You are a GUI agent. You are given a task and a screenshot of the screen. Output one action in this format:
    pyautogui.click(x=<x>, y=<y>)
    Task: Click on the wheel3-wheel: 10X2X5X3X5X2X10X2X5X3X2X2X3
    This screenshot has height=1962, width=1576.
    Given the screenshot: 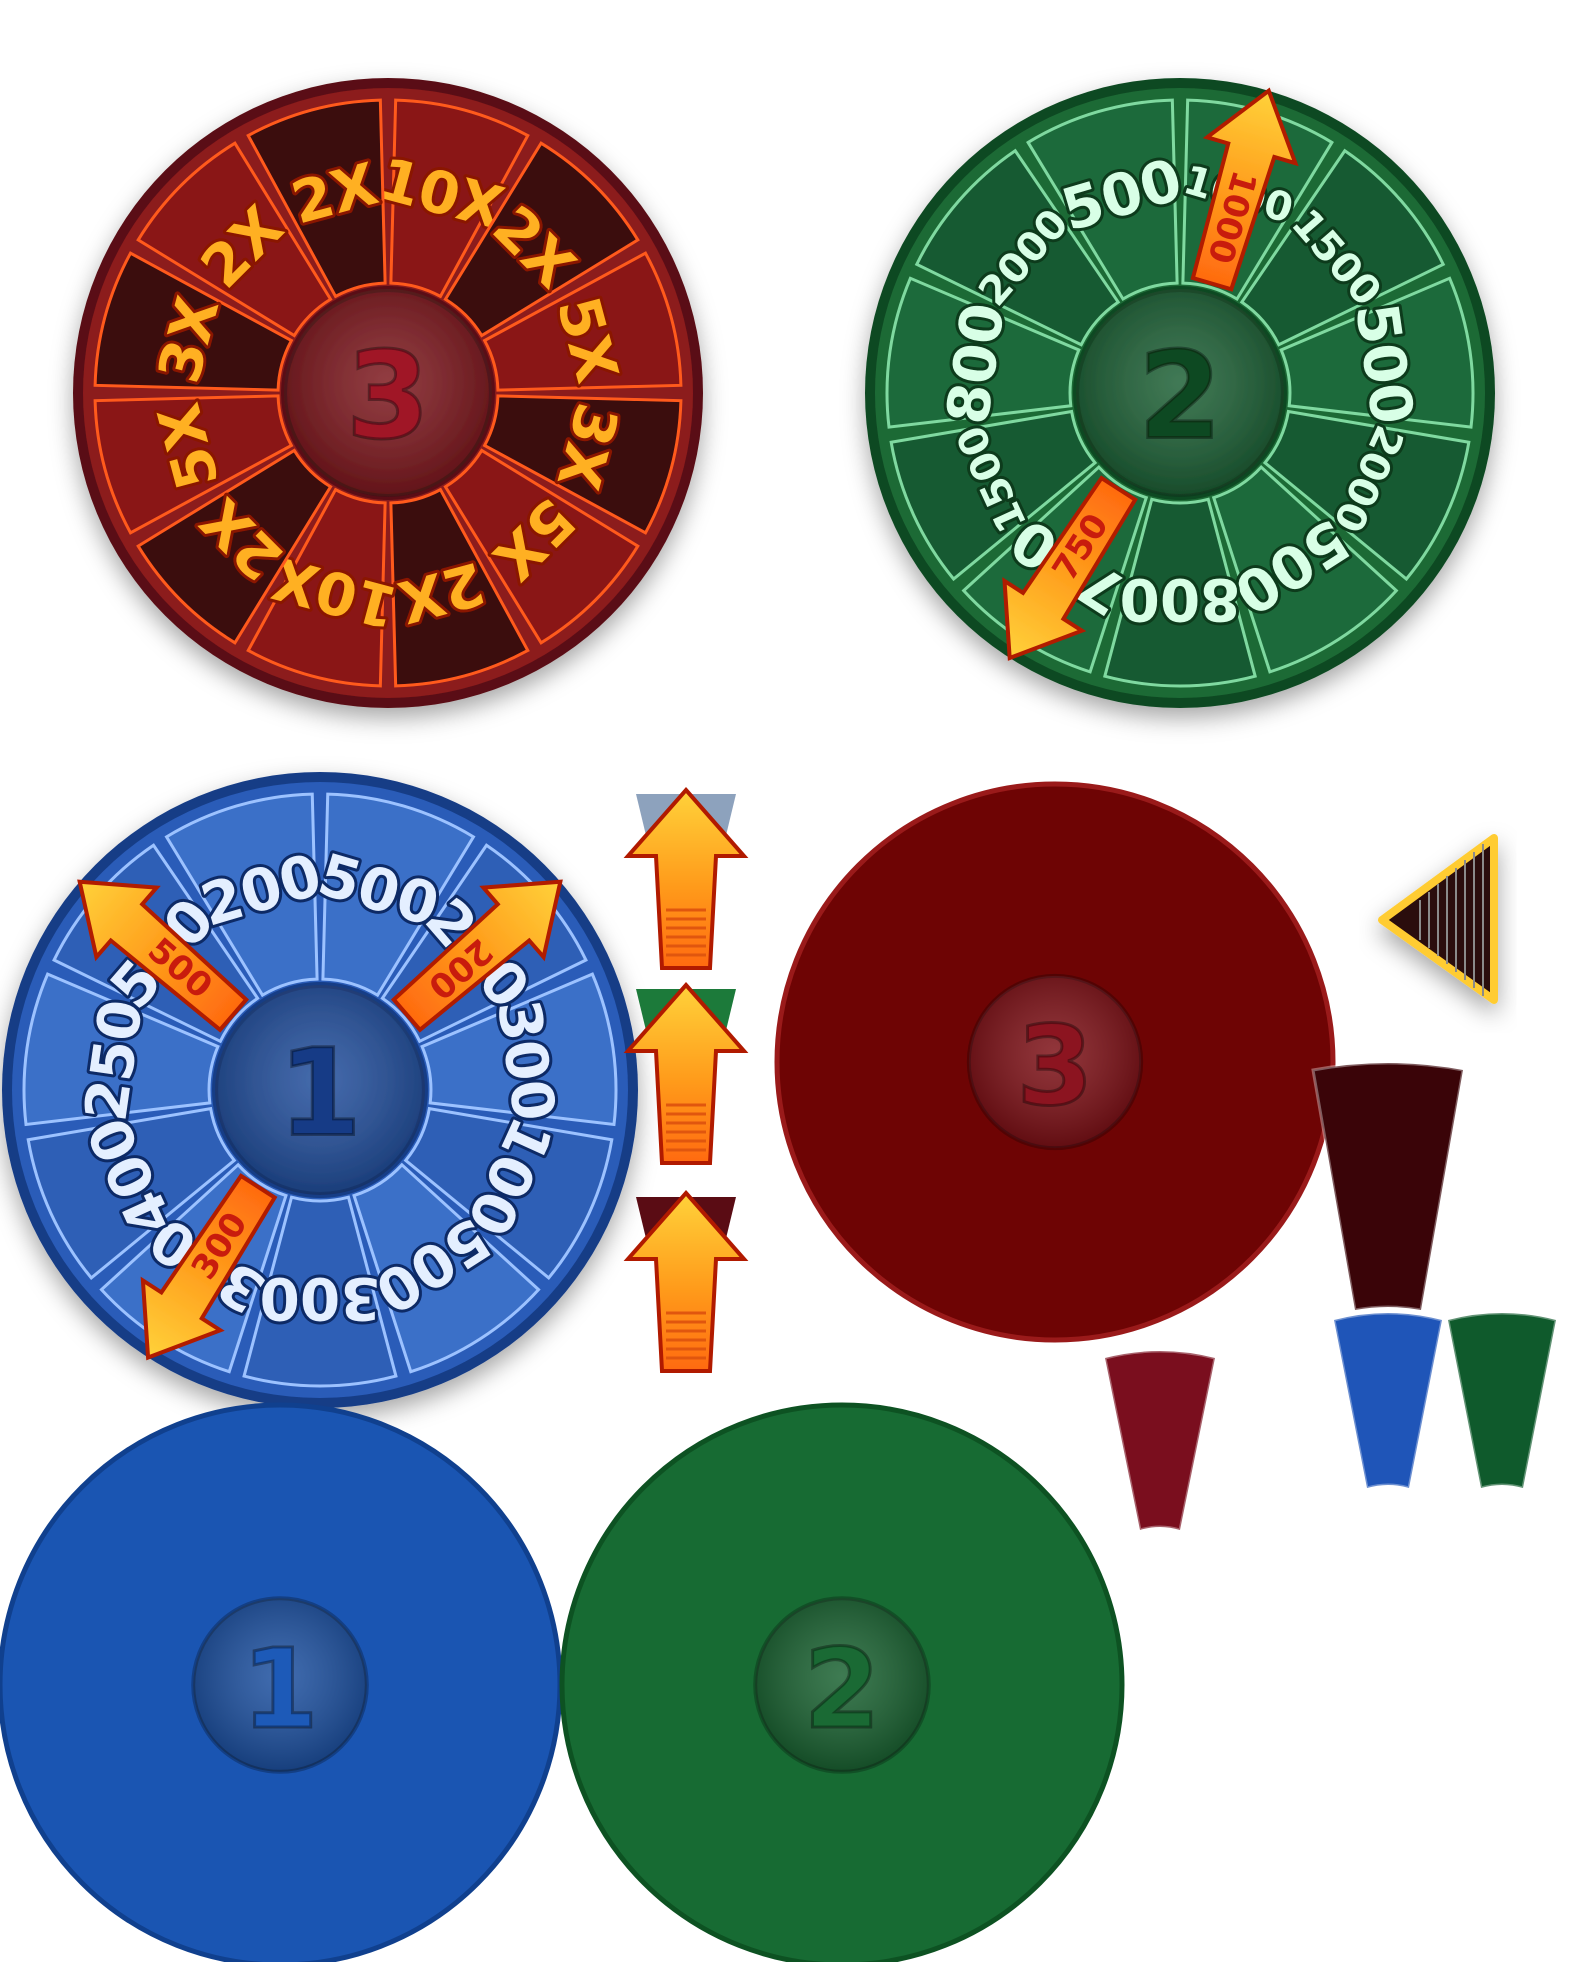 What is the action you would take?
    pyautogui.click(x=388, y=393)
    